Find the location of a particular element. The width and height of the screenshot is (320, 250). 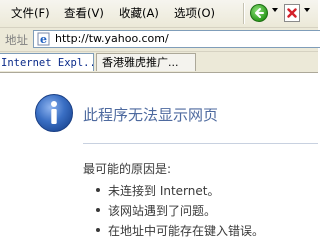

address-label: 地址 is located at coordinates (16, 40).